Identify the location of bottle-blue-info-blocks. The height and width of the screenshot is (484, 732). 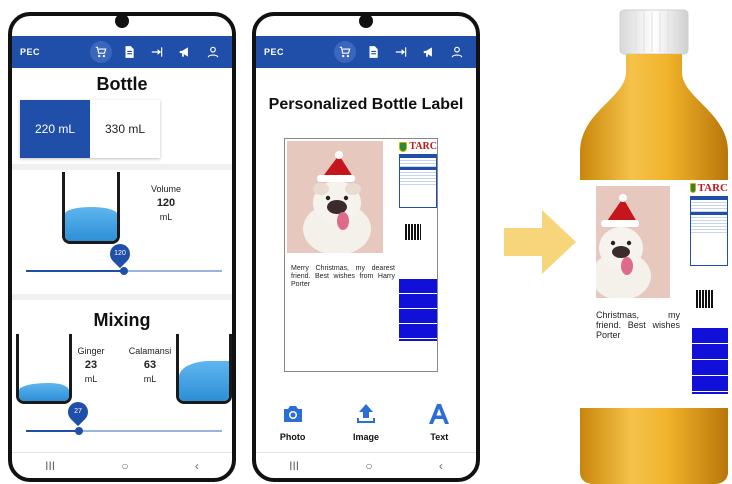
(710, 361).